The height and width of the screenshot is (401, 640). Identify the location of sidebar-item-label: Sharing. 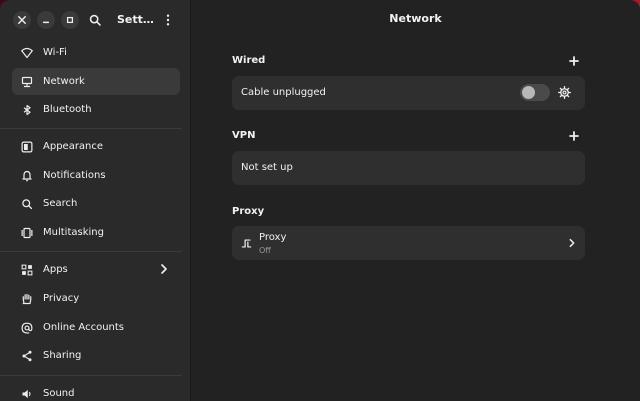
(62, 355).